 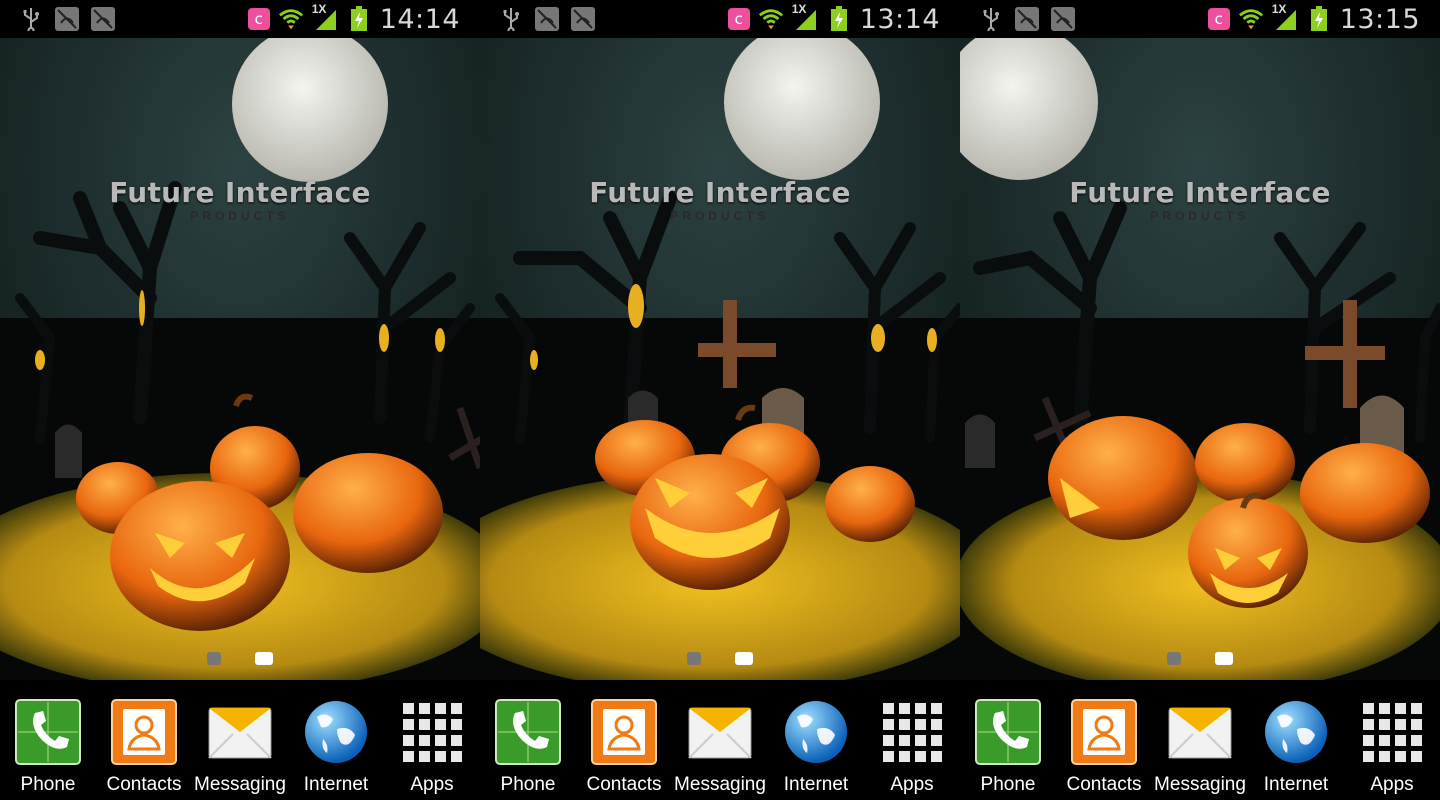 What do you see at coordinates (899, 19) in the screenshot?
I see `status-clock: 13:14` at bounding box center [899, 19].